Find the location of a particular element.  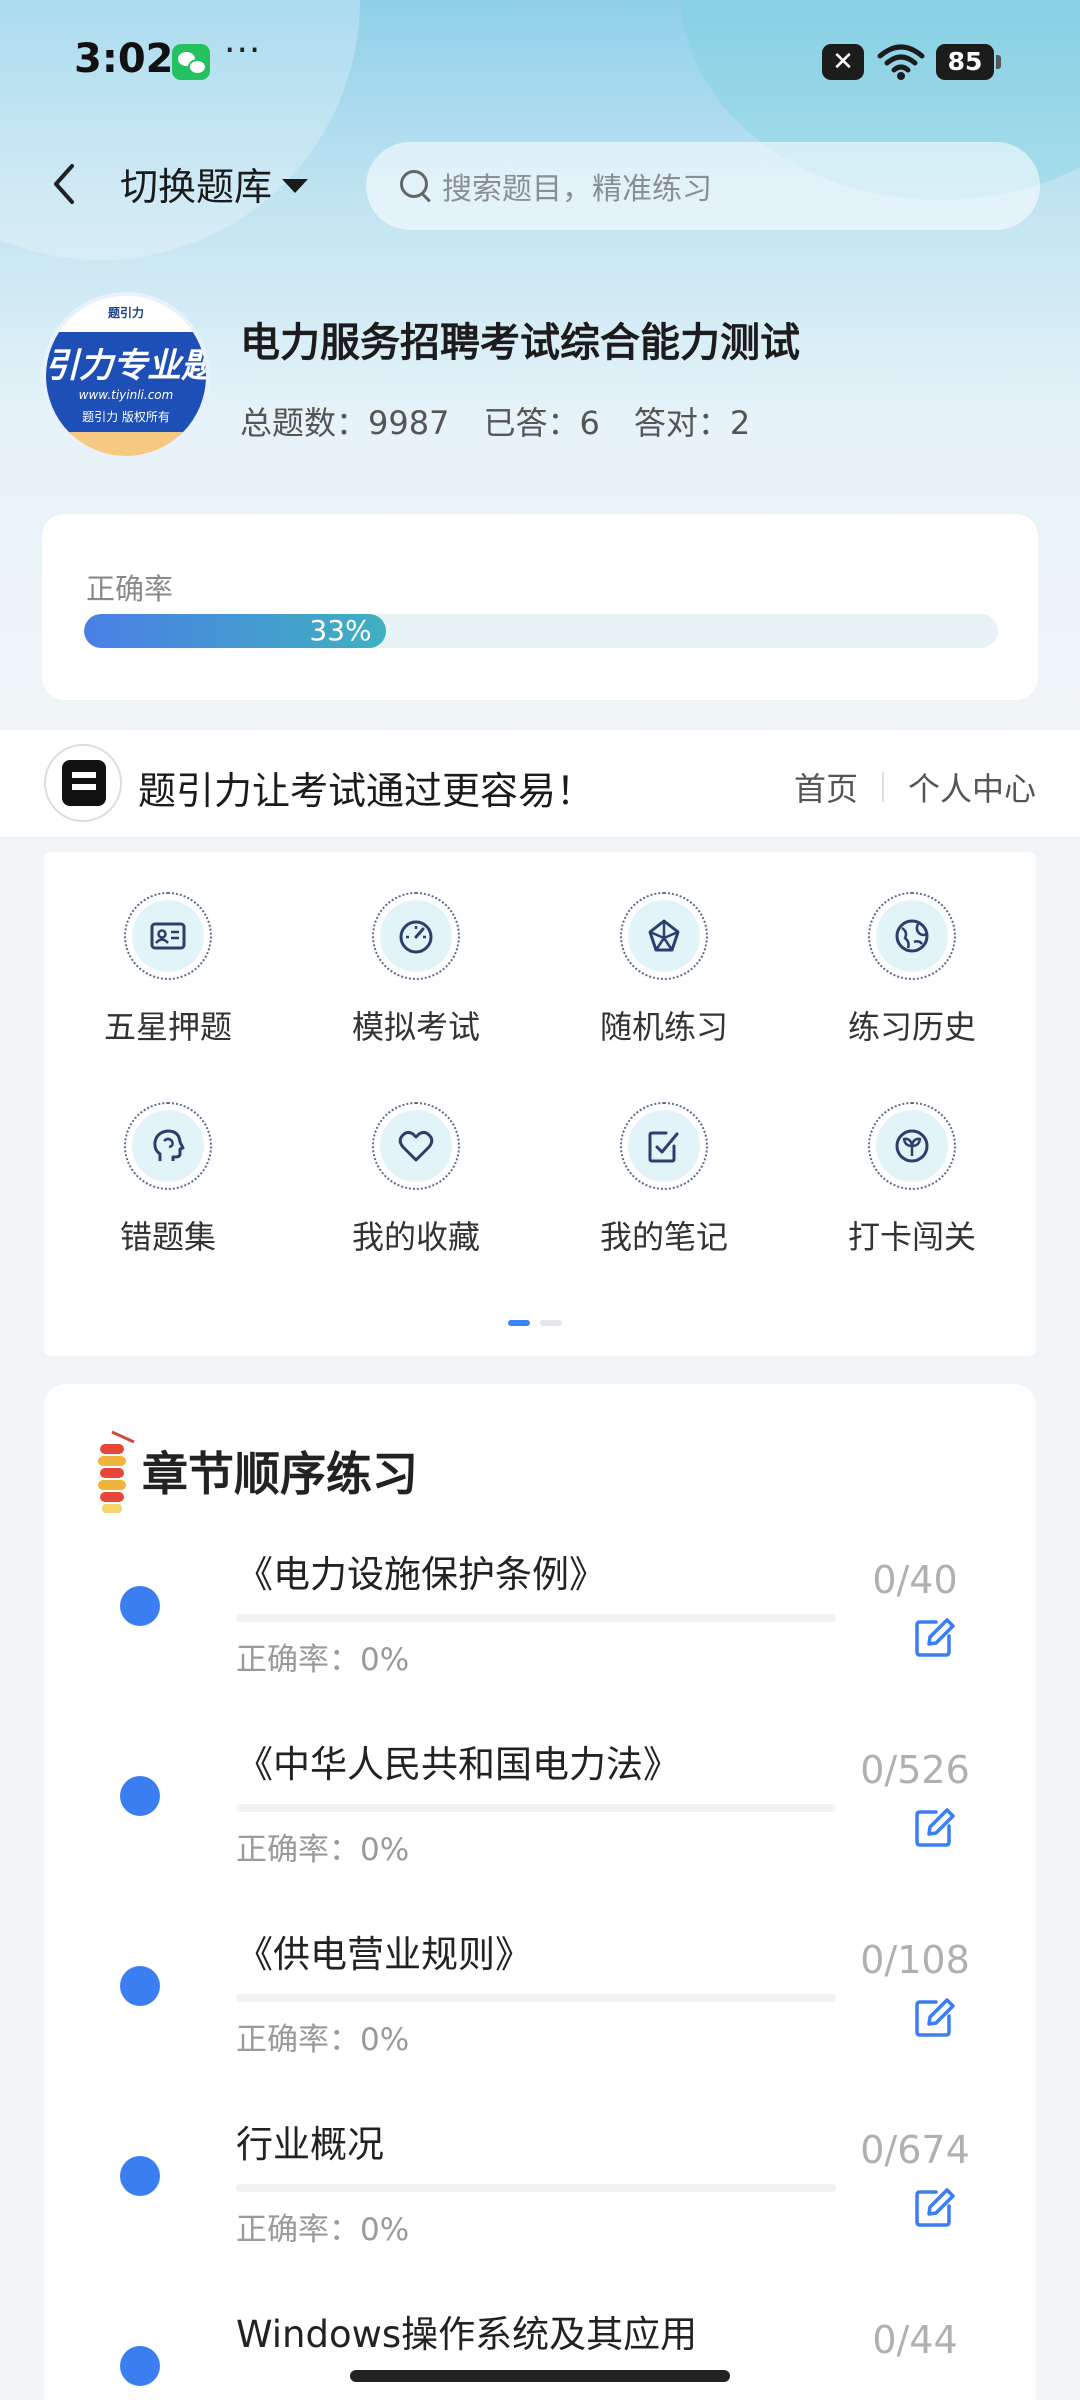

chapter-name: Windows操作系统及其应用 is located at coordinates (467, 2334).